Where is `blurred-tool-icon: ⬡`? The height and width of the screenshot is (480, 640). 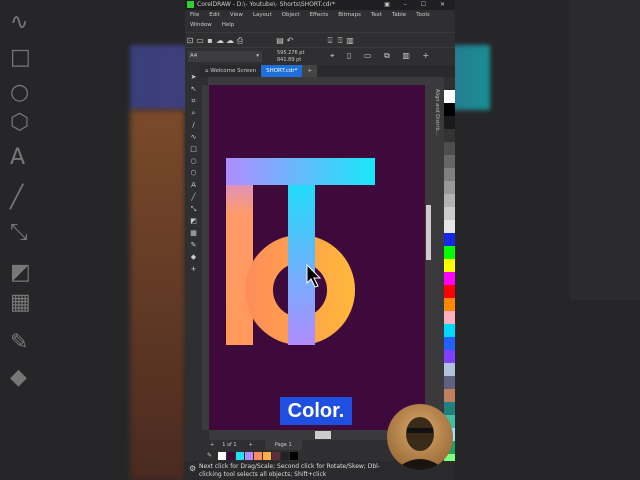
blurred-tool-icon: ⬡ is located at coordinates (20, 122).